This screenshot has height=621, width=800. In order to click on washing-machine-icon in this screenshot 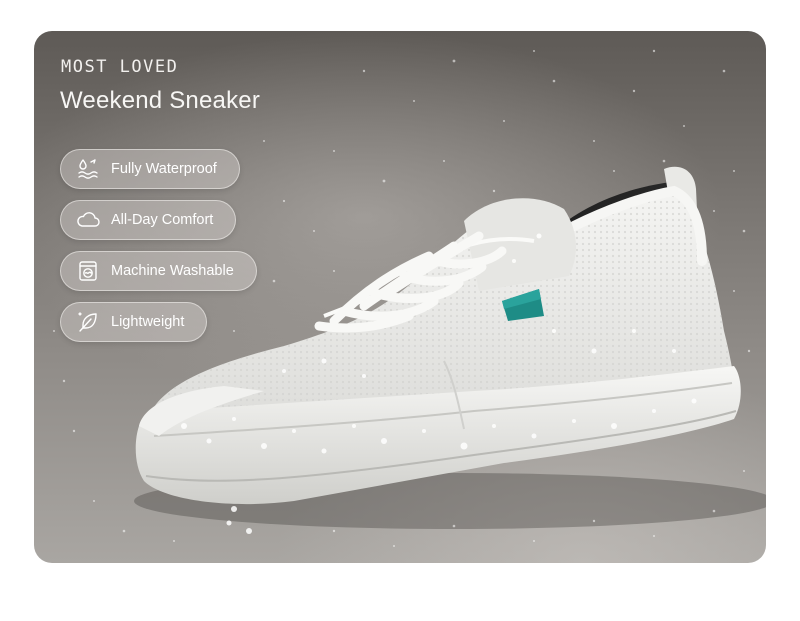, I will do `click(88, 271)`.